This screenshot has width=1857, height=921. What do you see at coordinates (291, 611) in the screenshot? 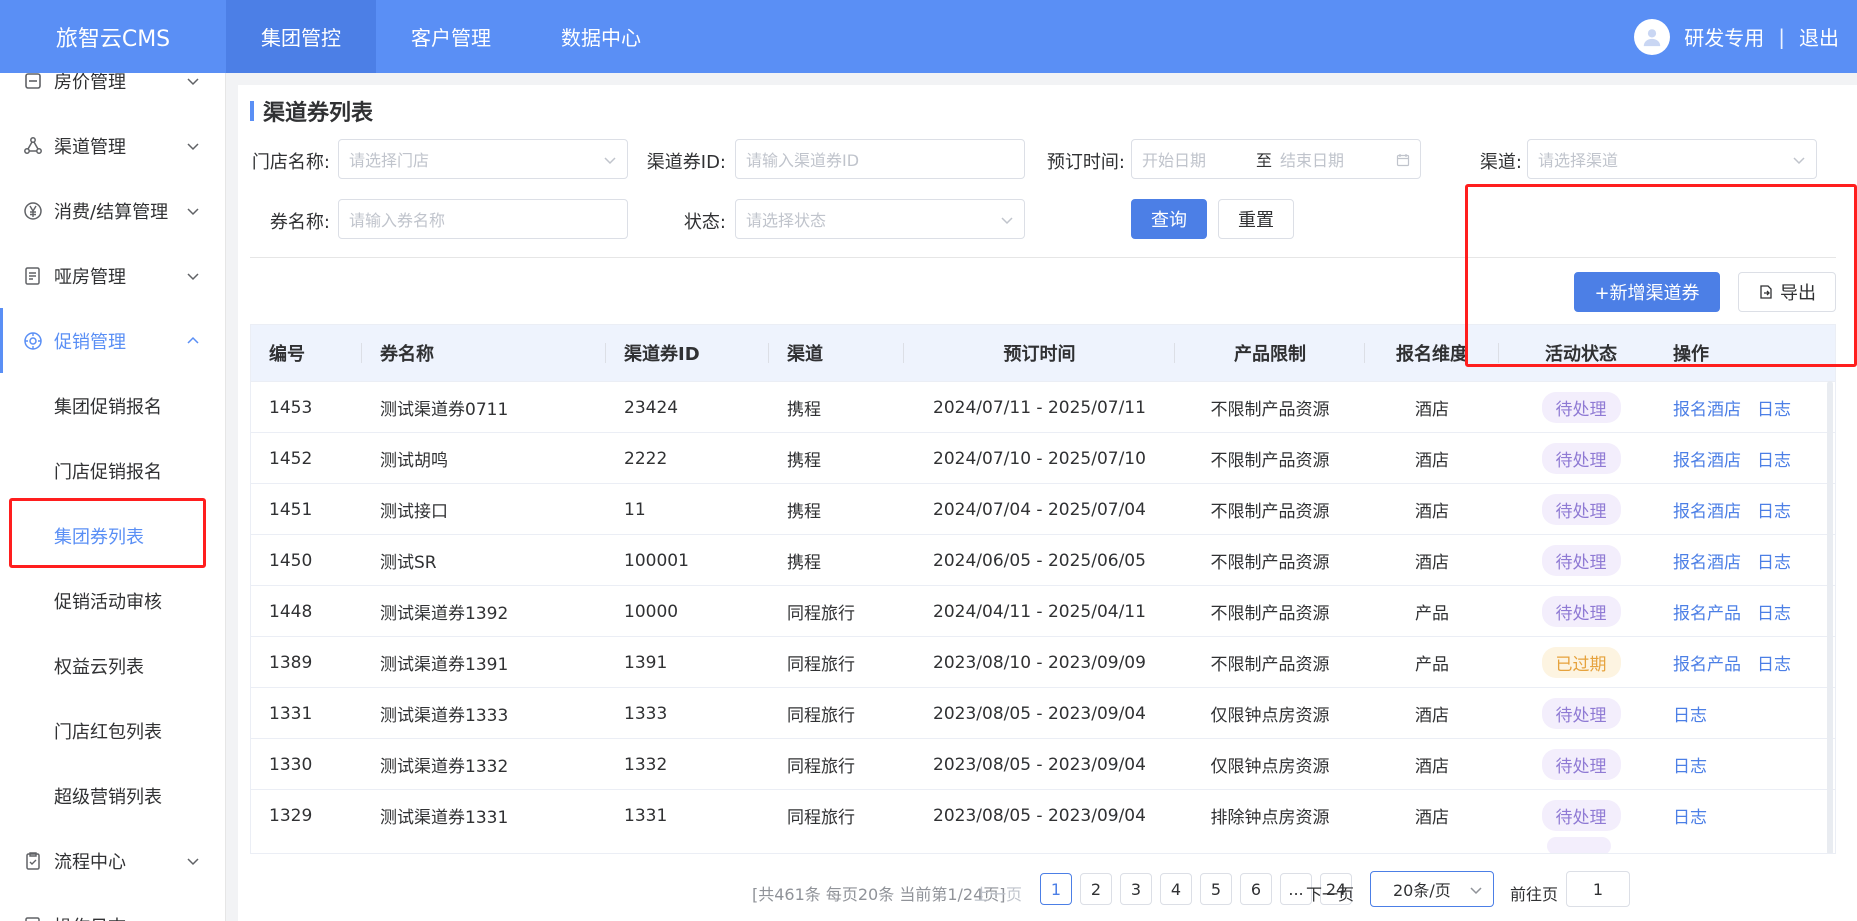
I see `cell-id: 1448` at bounding box center [291, 611].